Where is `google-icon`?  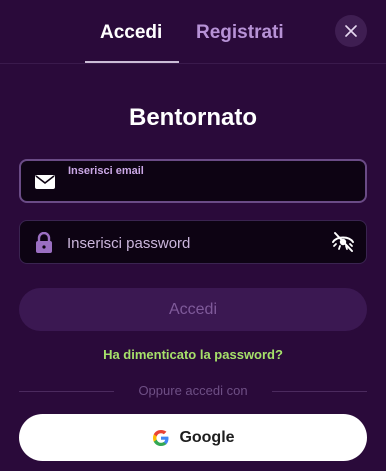
google-icon is located at coordinates (161, 438).